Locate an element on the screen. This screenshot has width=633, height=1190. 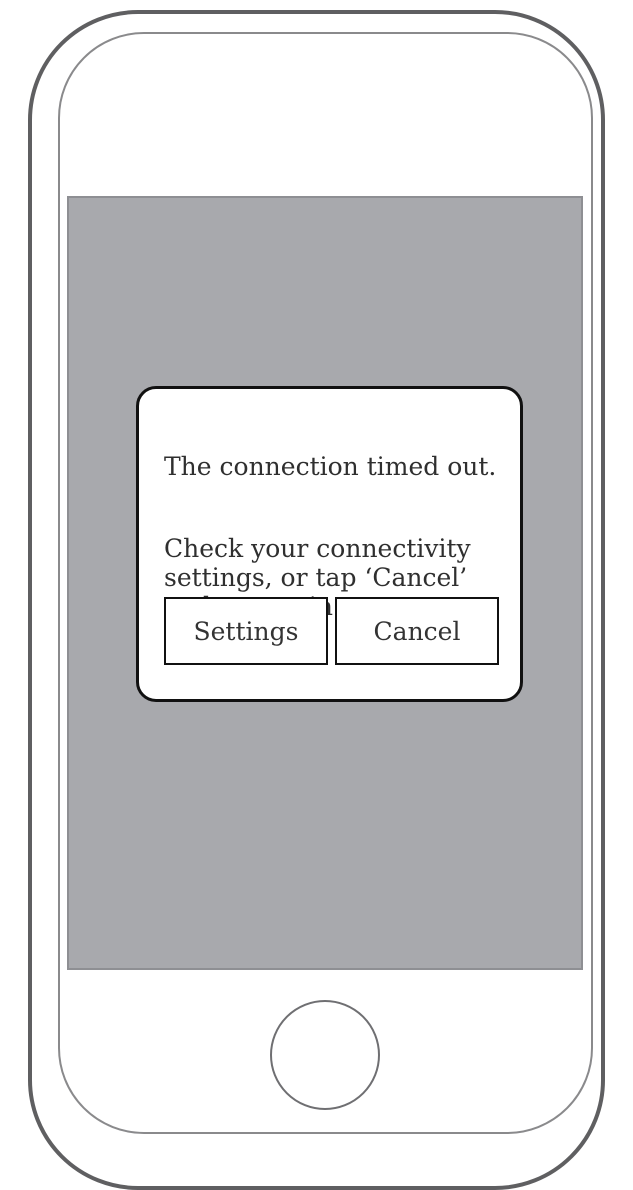
settings-button: Settings is located at coordinates (246, 631).